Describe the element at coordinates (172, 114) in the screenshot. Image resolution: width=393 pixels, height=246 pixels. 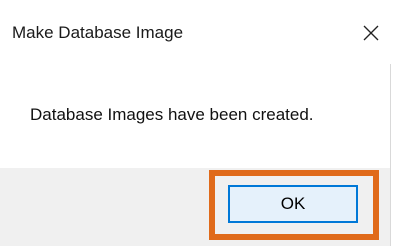
I see `dialog-message: Database Images have been created.` at that location.